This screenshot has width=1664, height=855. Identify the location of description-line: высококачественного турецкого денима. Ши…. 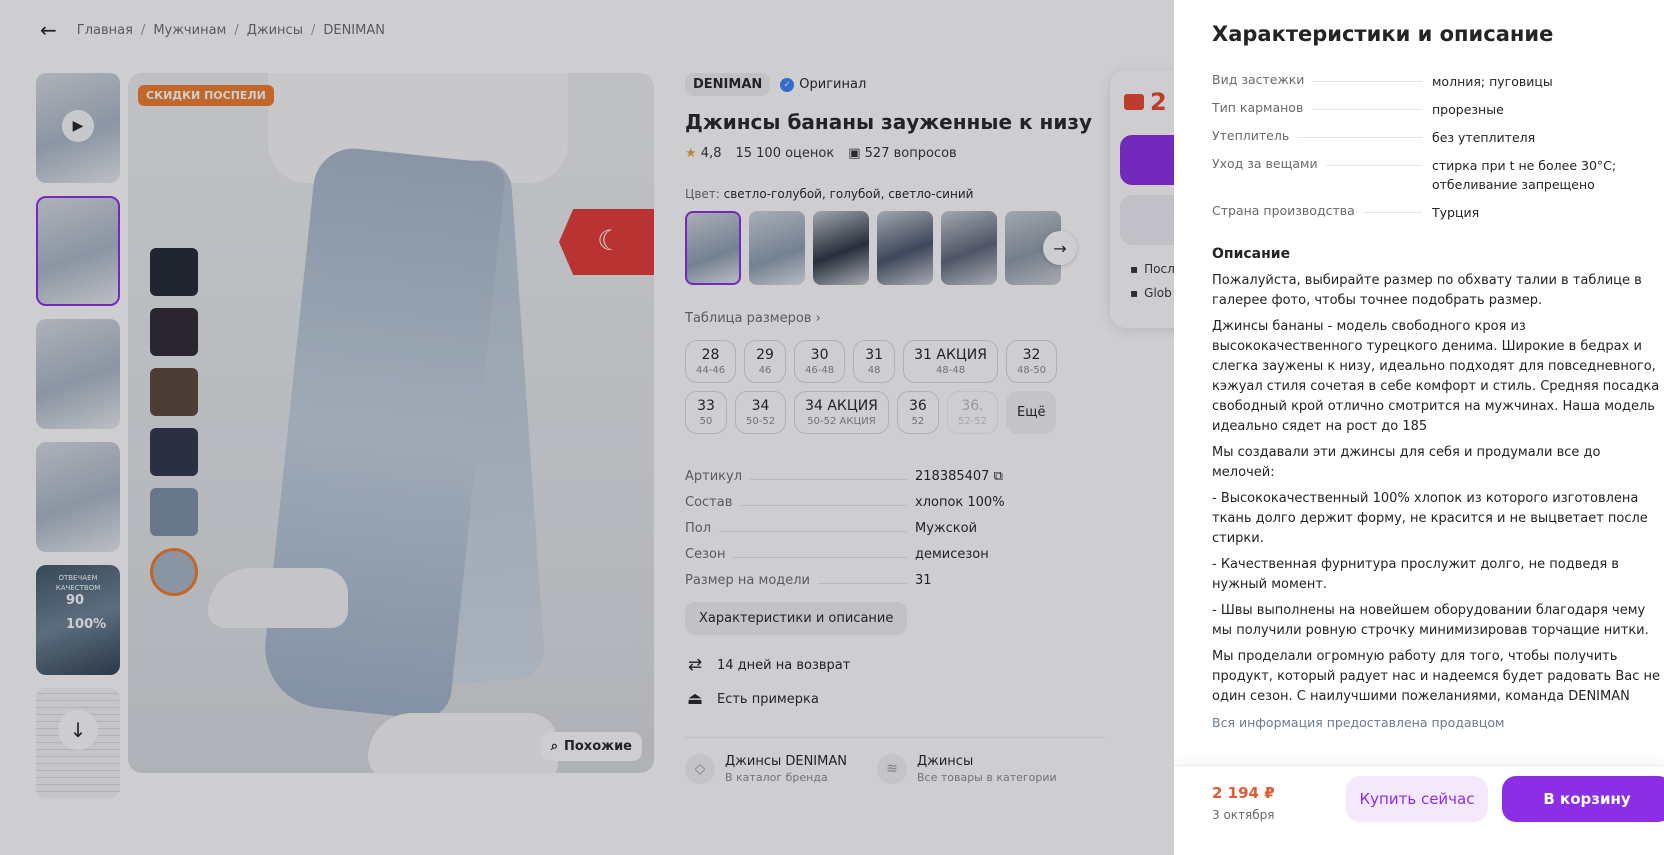
(1427, 346).